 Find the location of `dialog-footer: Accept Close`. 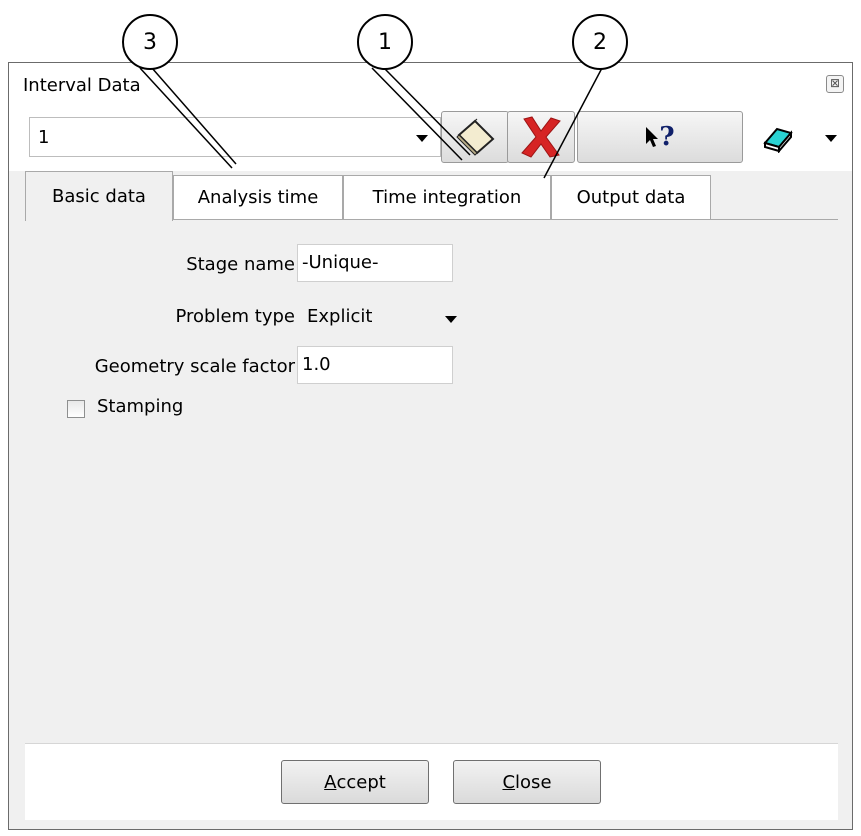

dialog-footer: Accept Close is located at coordinates (431, 781).